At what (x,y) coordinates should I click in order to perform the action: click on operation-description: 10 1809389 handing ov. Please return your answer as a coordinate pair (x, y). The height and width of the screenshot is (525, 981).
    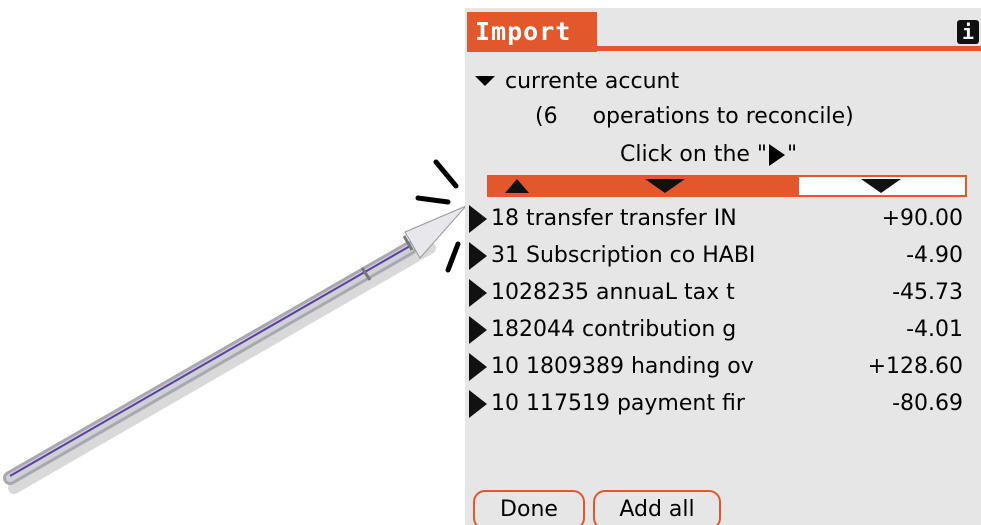
    Looking at the image, I should click on (622, 366).